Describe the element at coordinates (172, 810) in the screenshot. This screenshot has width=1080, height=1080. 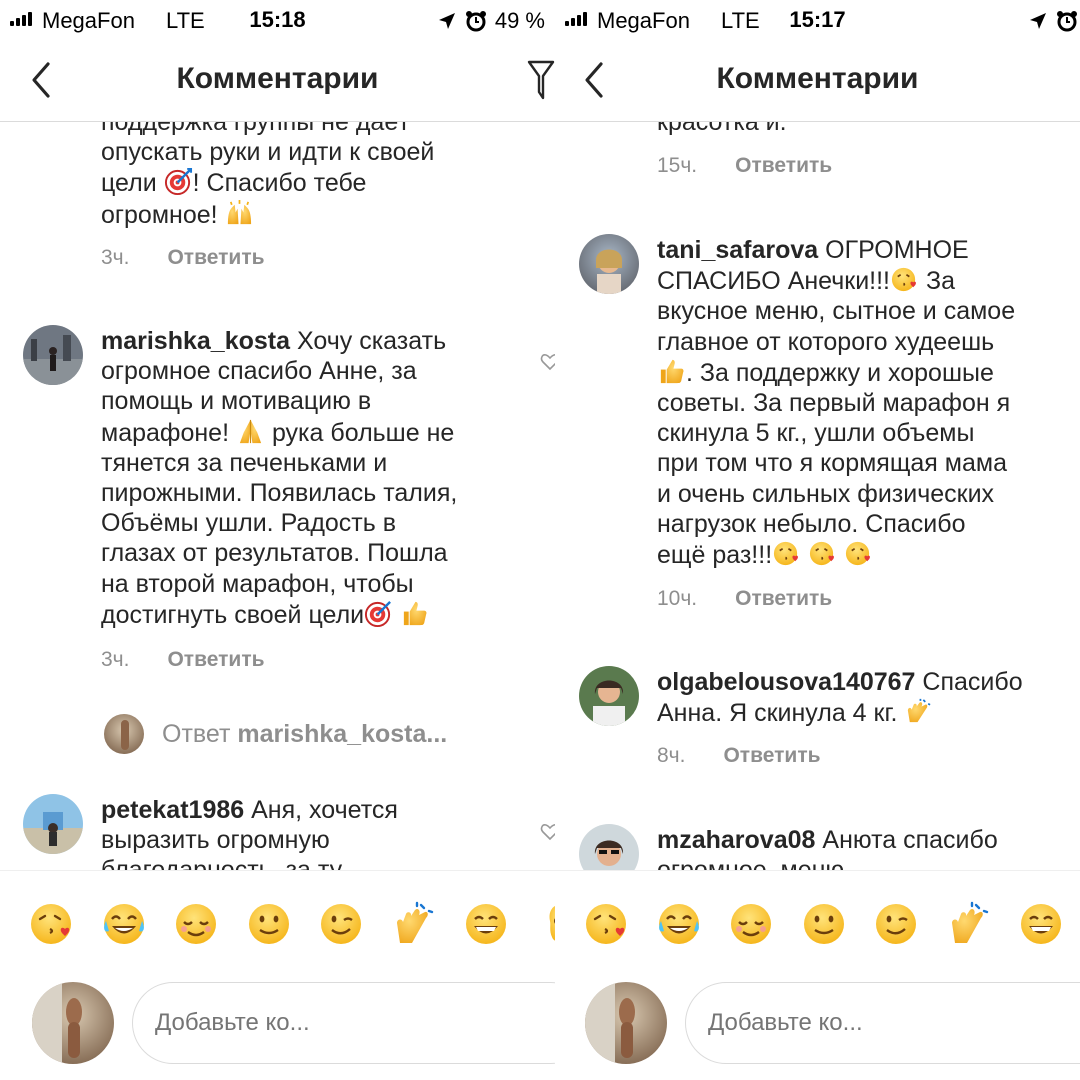
I see `comment-username: petekat1986` at that location.